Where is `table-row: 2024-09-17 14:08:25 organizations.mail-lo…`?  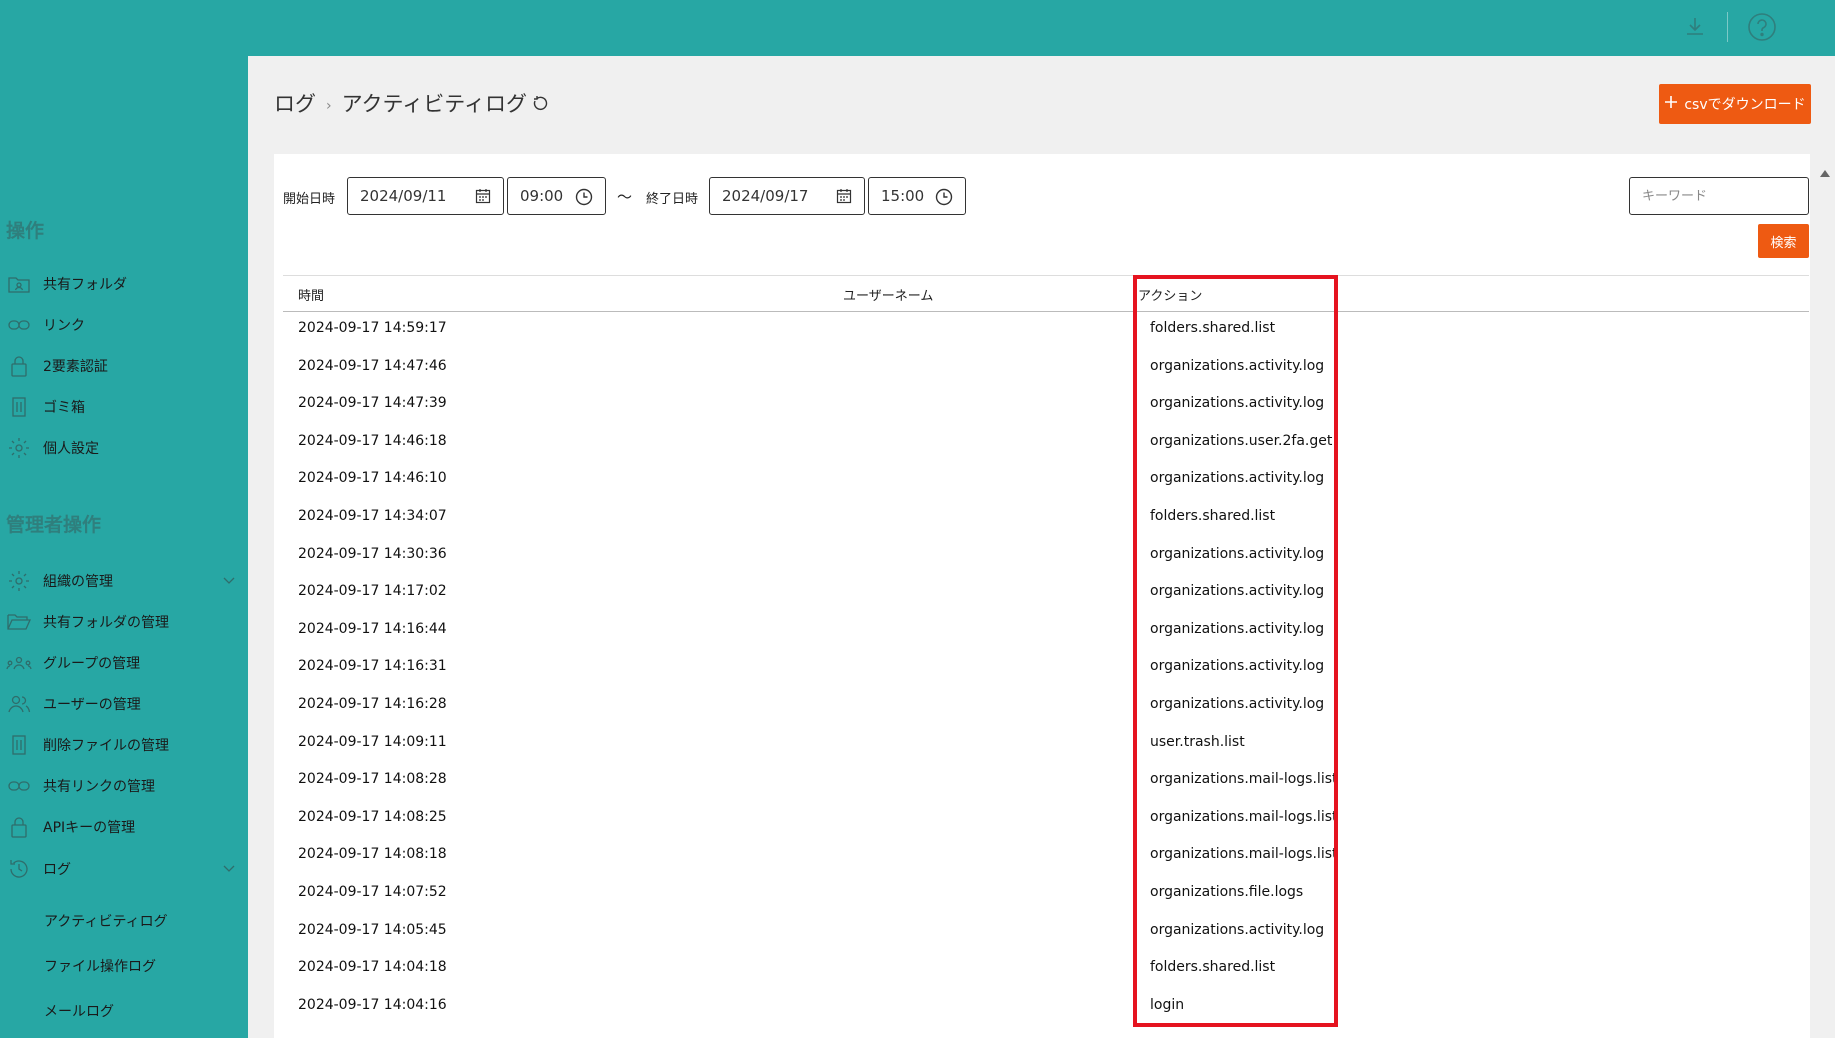
table-row: 2024-09-17 14:08:25 organizations.mail-lo… is located at coordinates (1046, 819).